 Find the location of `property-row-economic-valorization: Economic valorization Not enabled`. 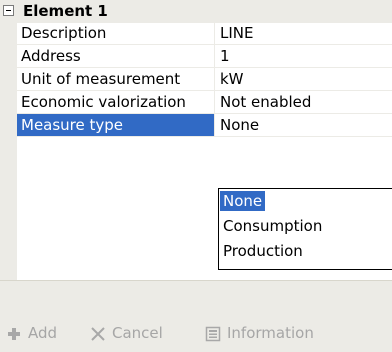

property-row-economic-valorization: Economic valorization Not enabled is located at coordinates (204, 102).